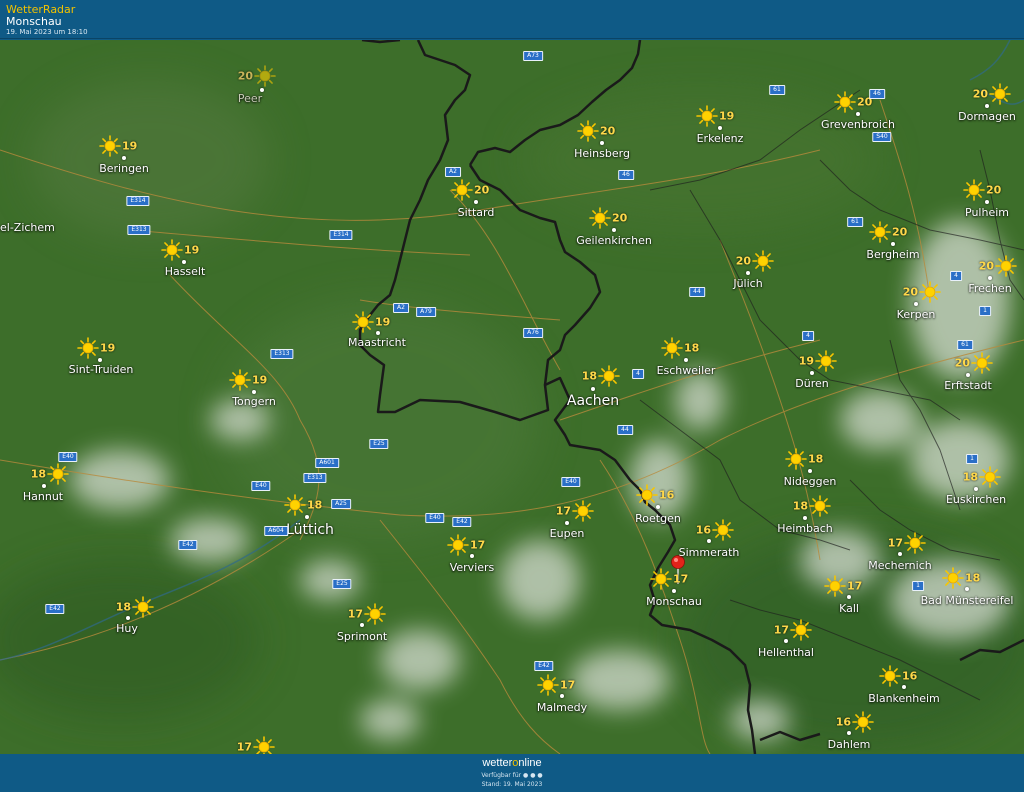 The image size is (1024, 792). I want to click on city-label: Heinsberg, so click(602, 153).